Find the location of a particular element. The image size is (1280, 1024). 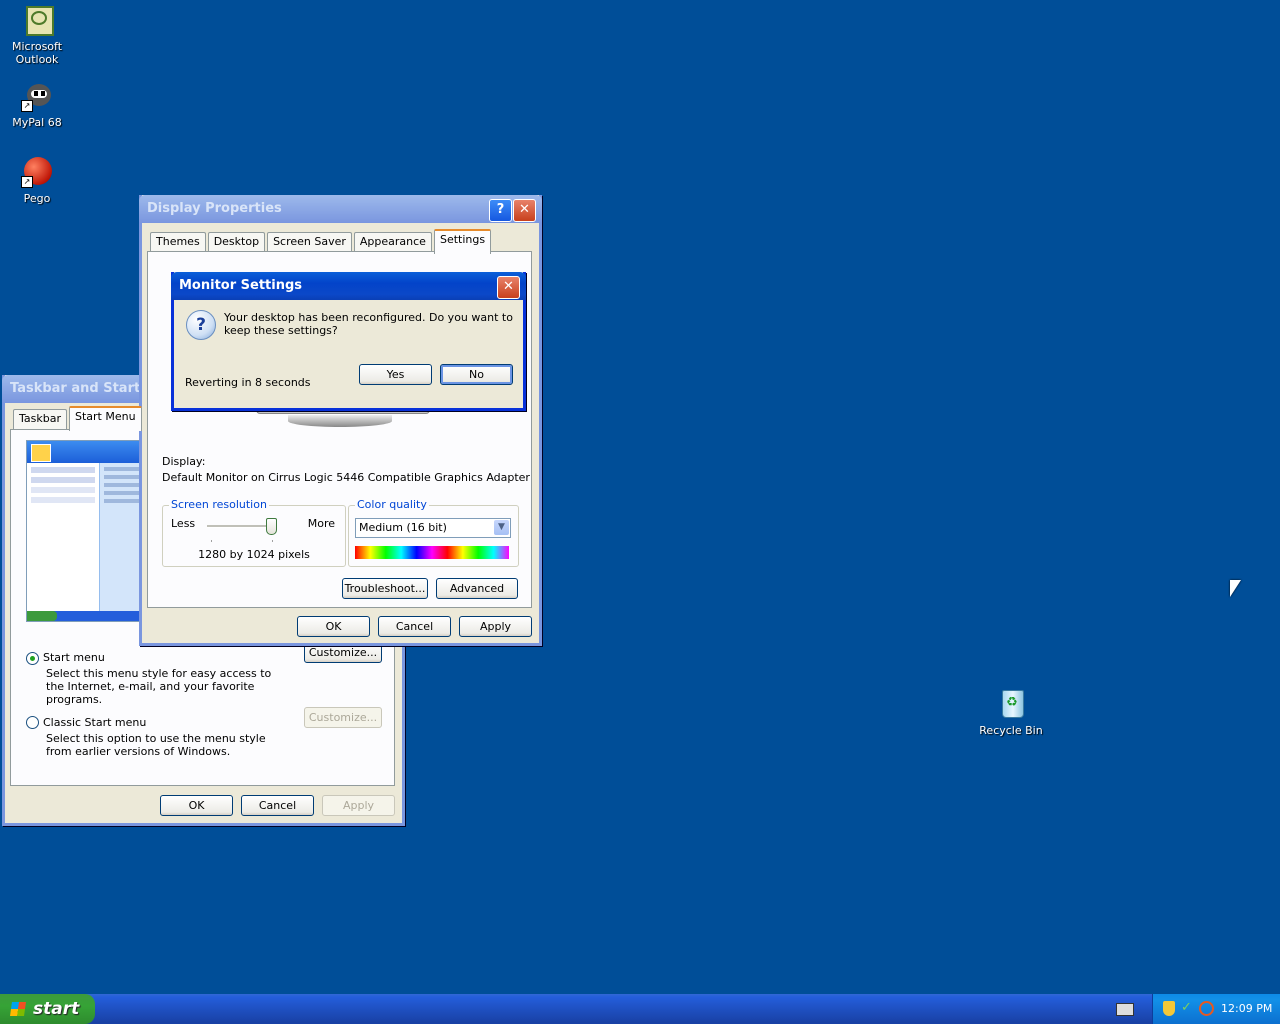

desktop-icon-recycle-bin: ♻ Recycle Bin is located at coordinates (1011, 712).